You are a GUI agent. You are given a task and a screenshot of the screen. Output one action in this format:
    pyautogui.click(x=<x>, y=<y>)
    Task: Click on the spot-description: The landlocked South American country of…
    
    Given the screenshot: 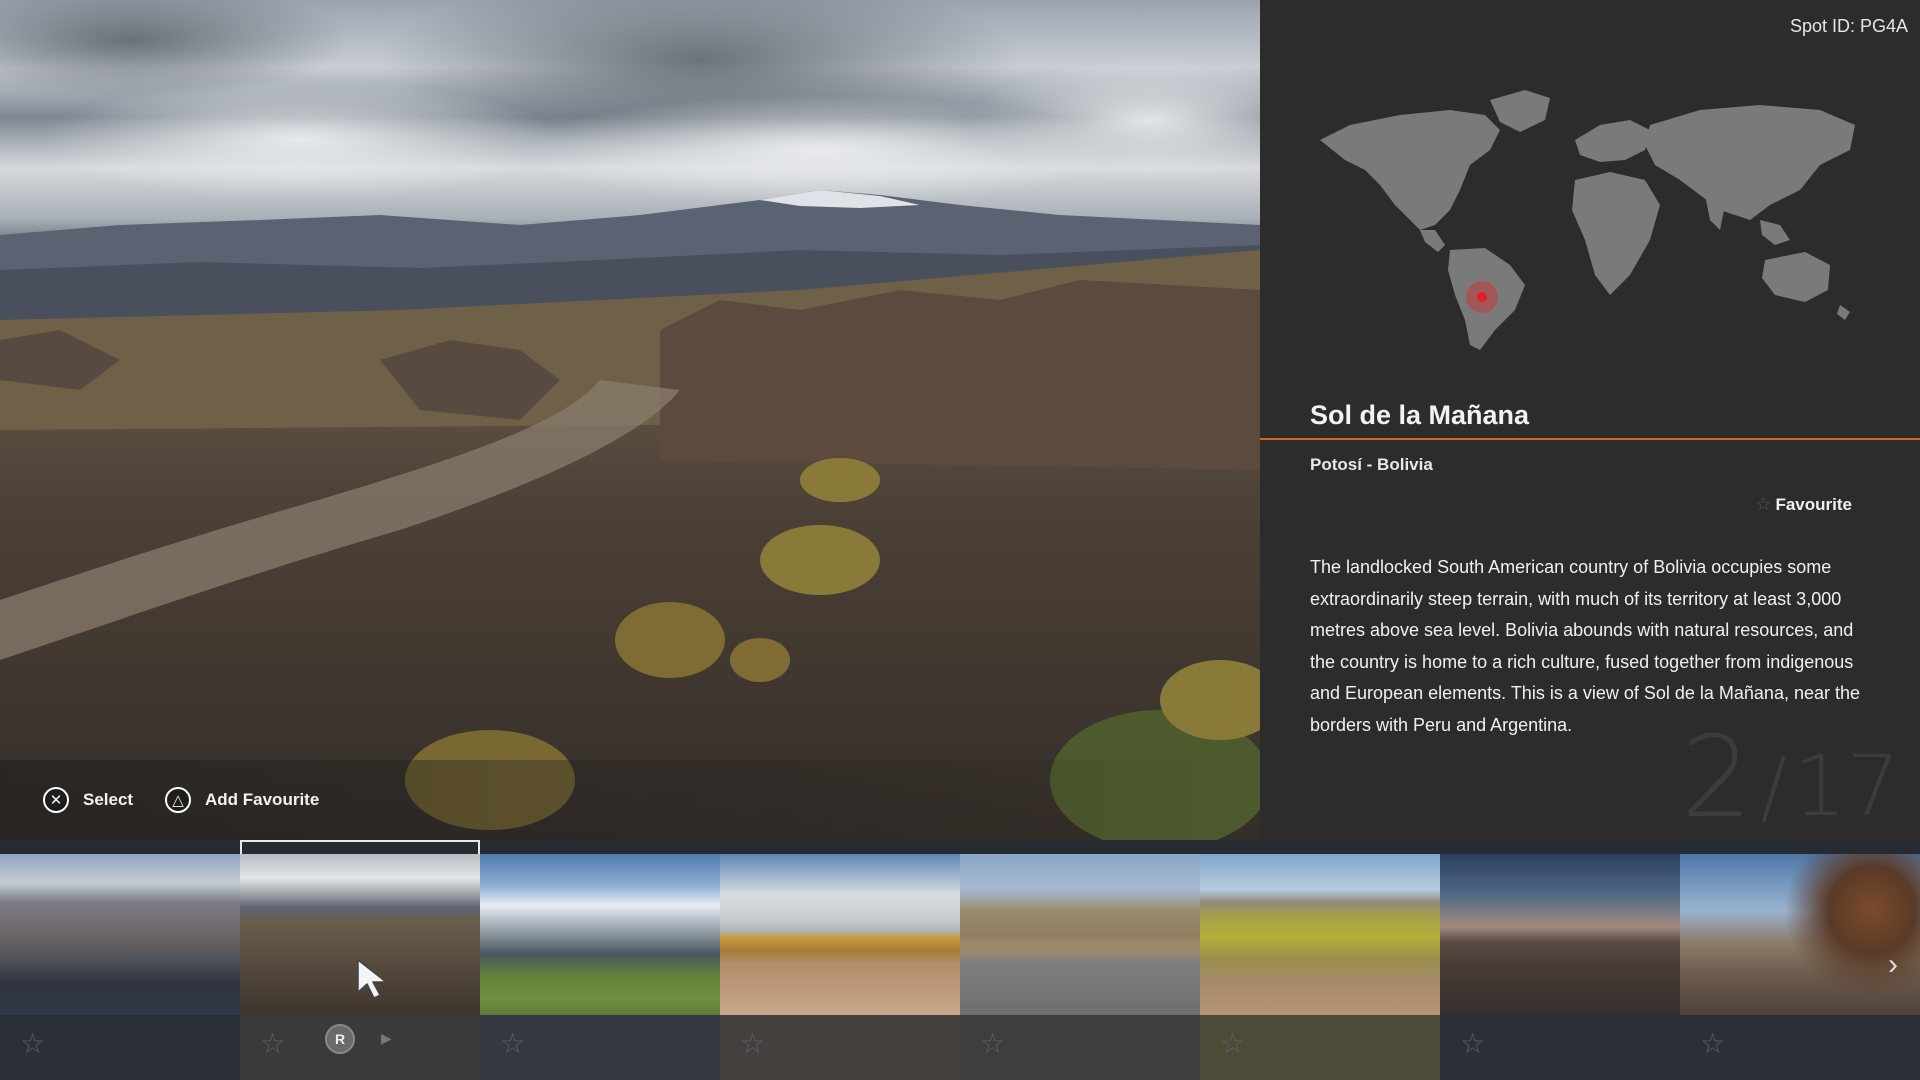 What is the action you would take?
    pyautogui.click(x=1585, y=646)
    